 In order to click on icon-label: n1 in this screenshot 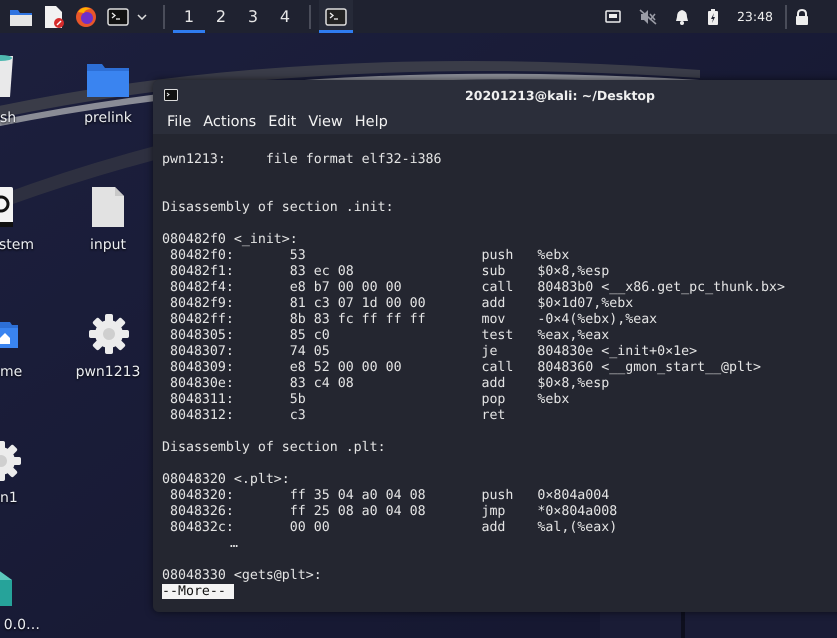, I will do `click(26, 498)`.